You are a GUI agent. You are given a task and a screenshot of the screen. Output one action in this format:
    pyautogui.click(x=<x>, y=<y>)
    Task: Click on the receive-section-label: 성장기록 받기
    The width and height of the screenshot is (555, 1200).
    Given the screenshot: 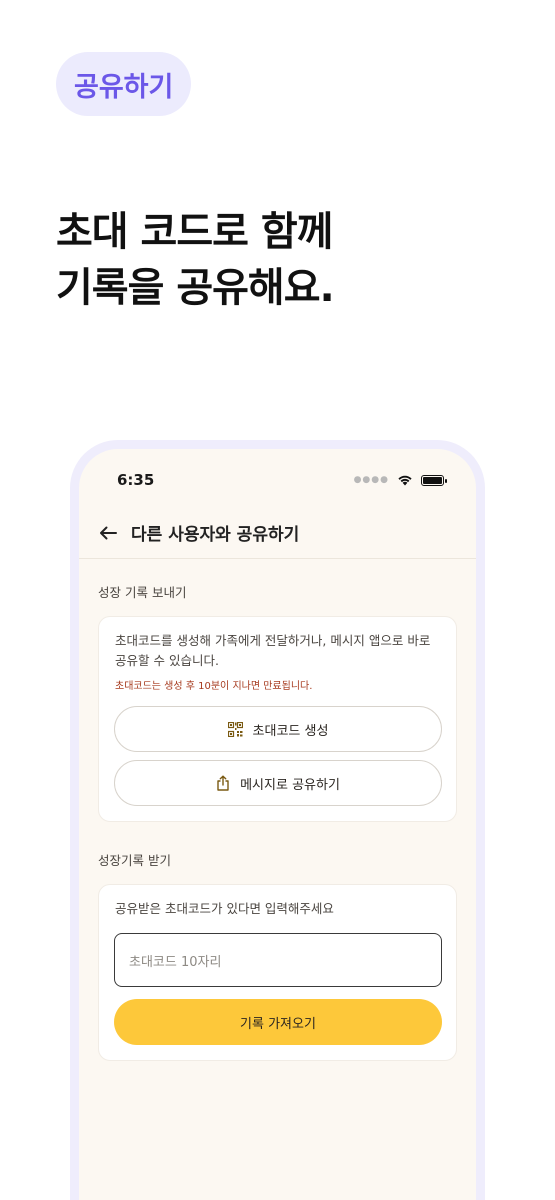 What is the action you would take?
    pyautogui.click(x=134, y=860)
    